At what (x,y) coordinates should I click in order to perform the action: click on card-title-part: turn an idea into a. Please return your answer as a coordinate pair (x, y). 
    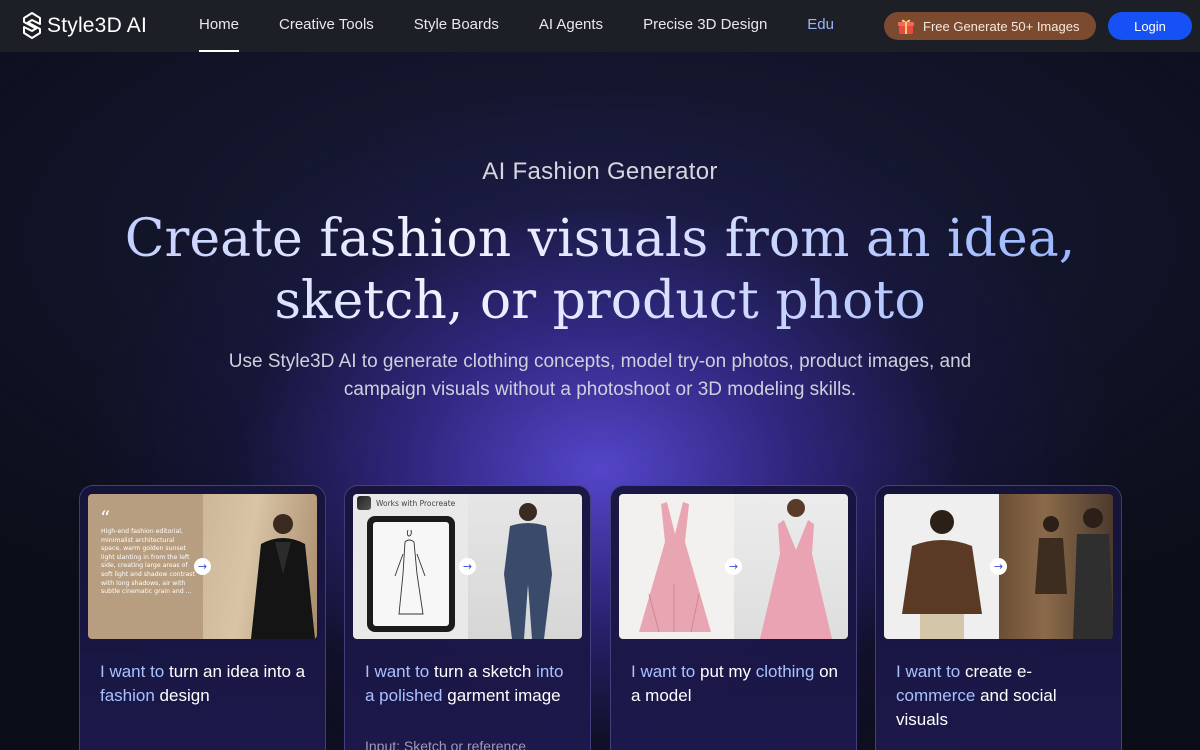
    Looking at the image, I should click on (235, 671).